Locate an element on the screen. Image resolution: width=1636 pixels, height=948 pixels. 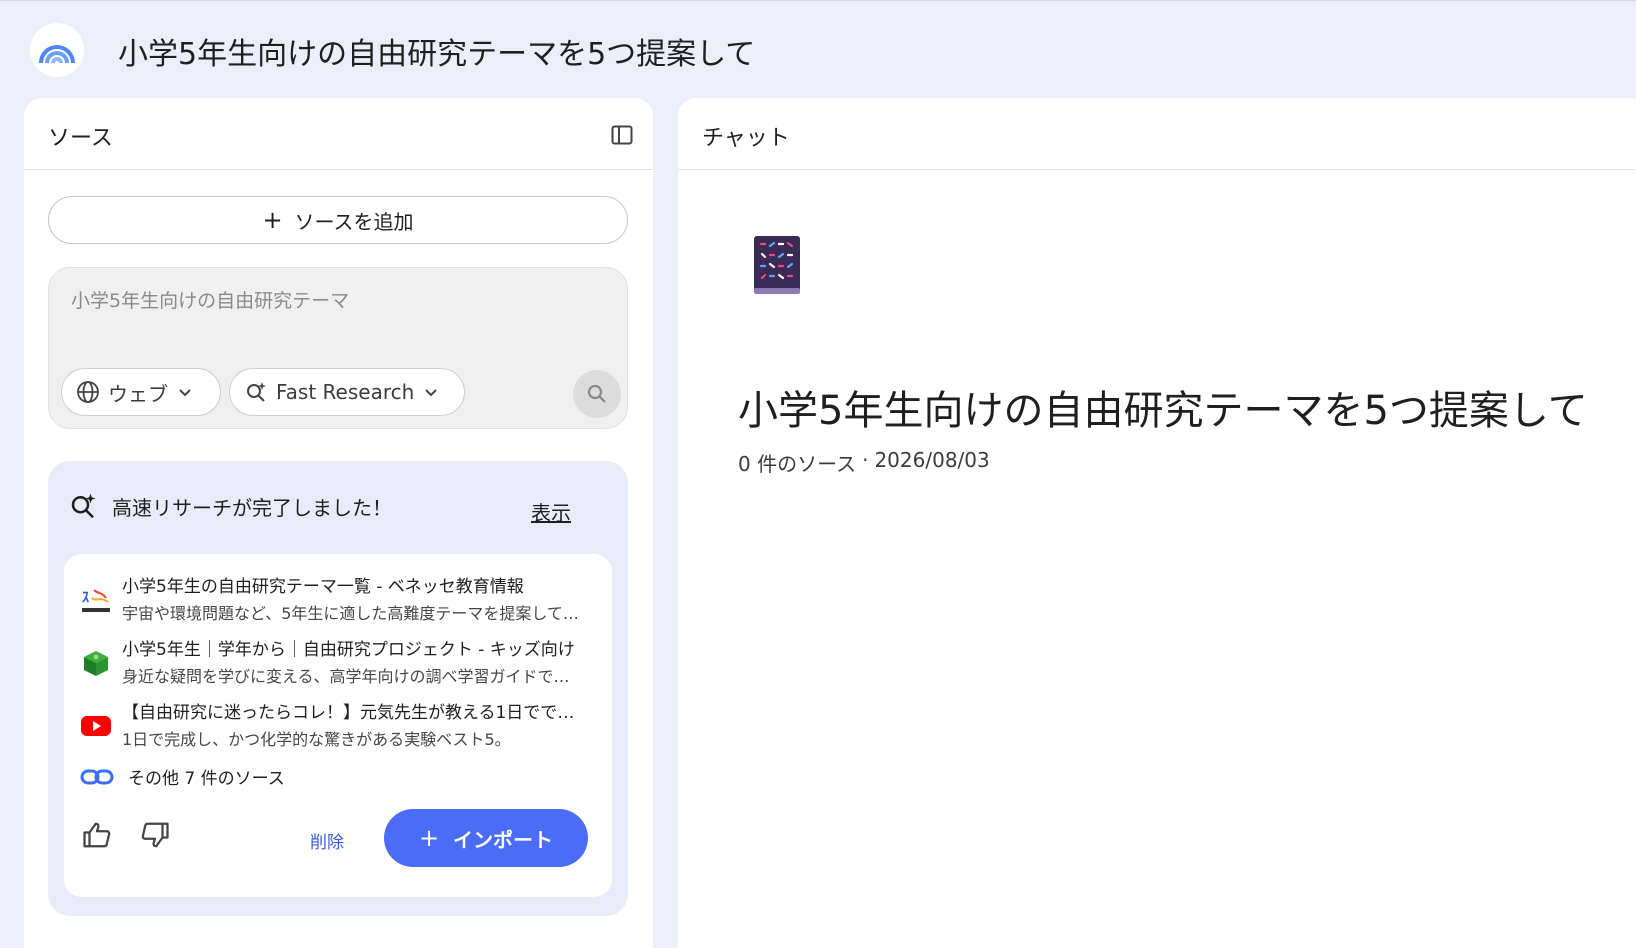
research-mode-dropdown: Fast Research is located at coordinates (347, 392).